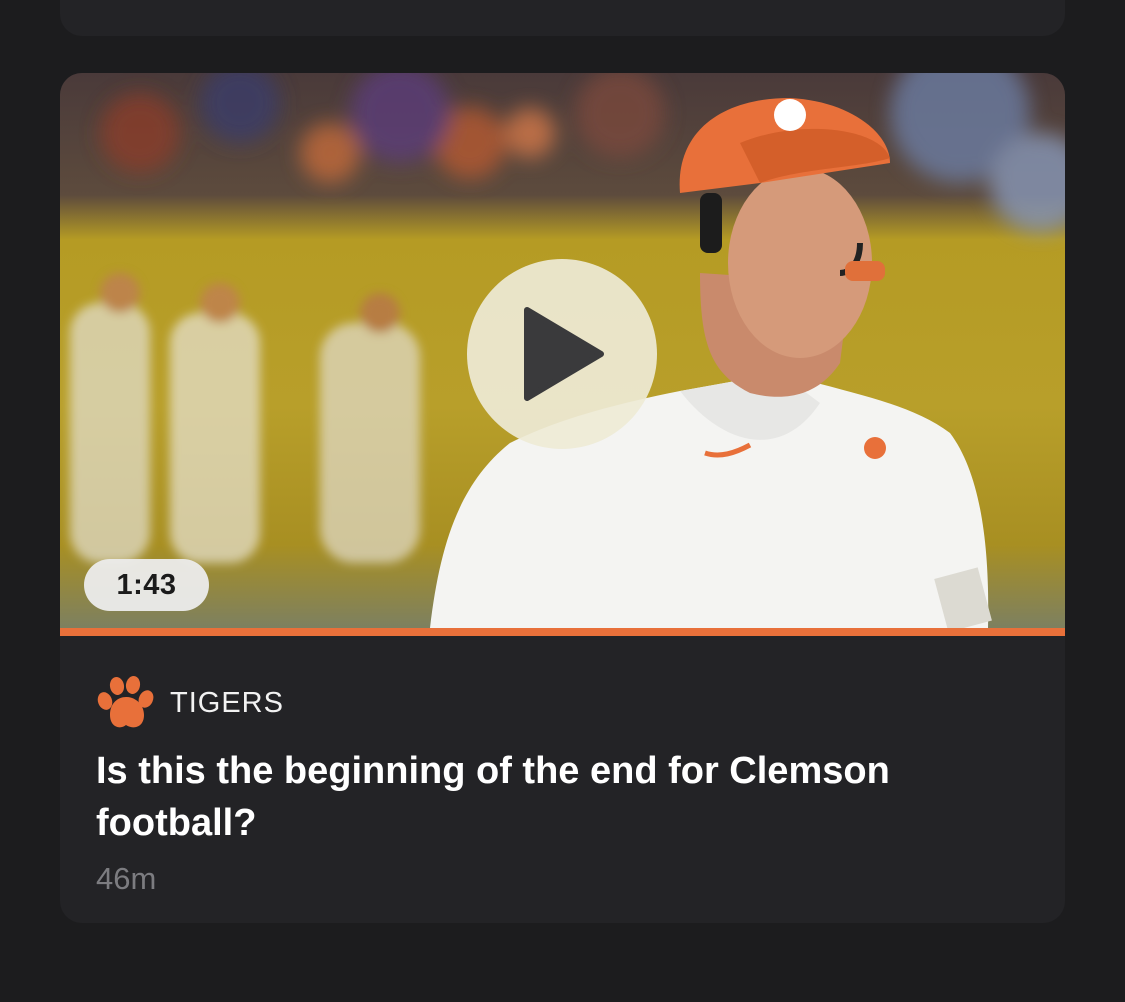 This screenshot has width=1125, height=1002. Describe the element at coordinates (125, 702) in the screenshot. I see `tiger-paw-icon` at that location.